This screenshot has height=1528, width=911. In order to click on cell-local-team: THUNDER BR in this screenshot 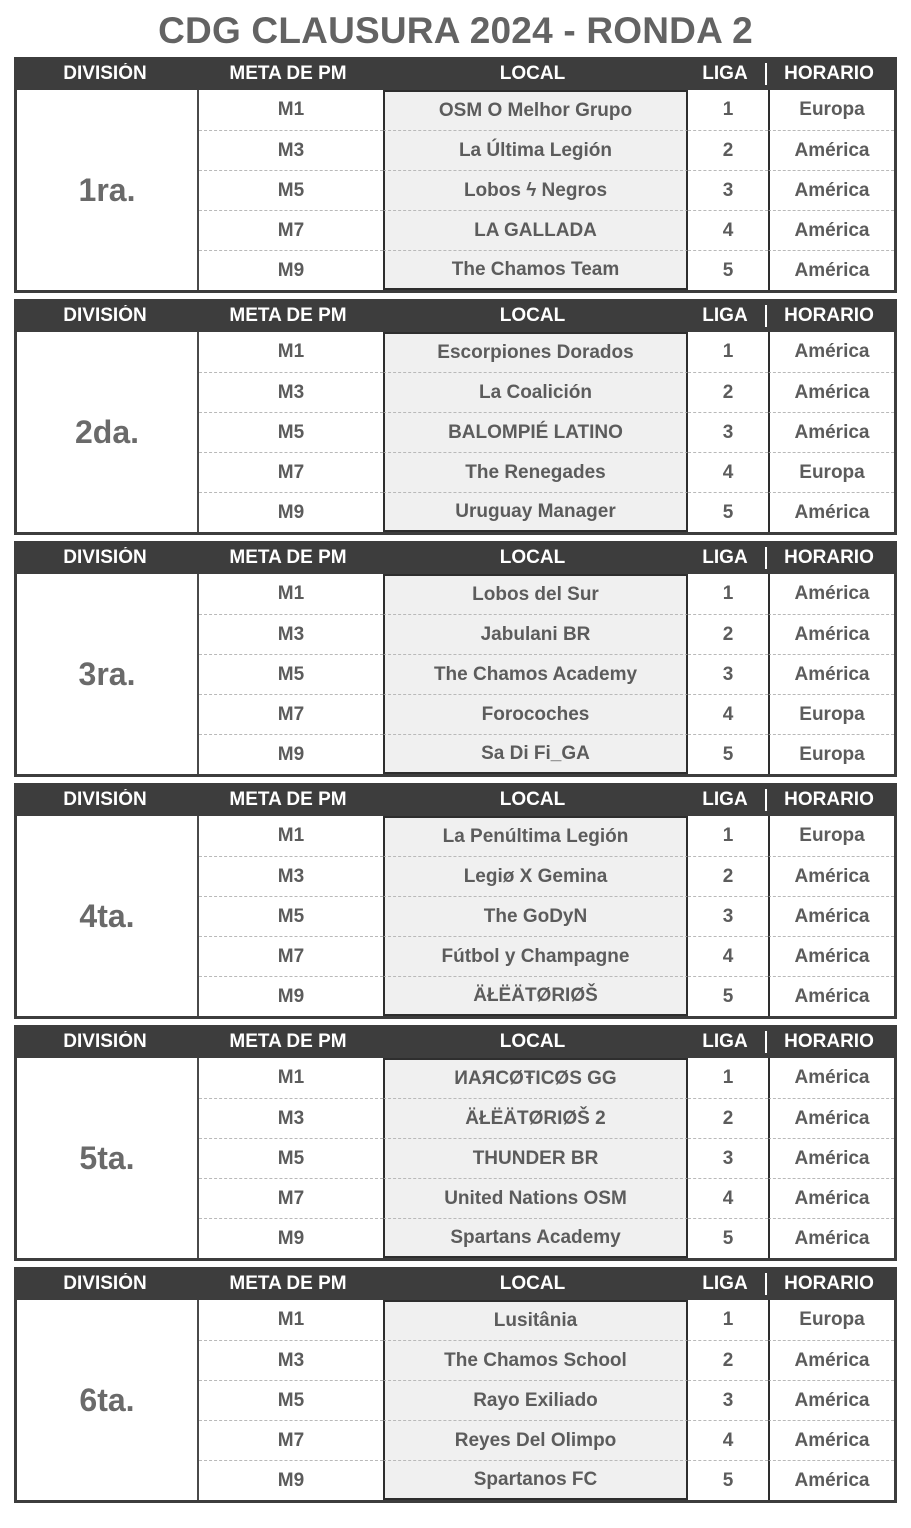, I will do `click(535, 1158)`.